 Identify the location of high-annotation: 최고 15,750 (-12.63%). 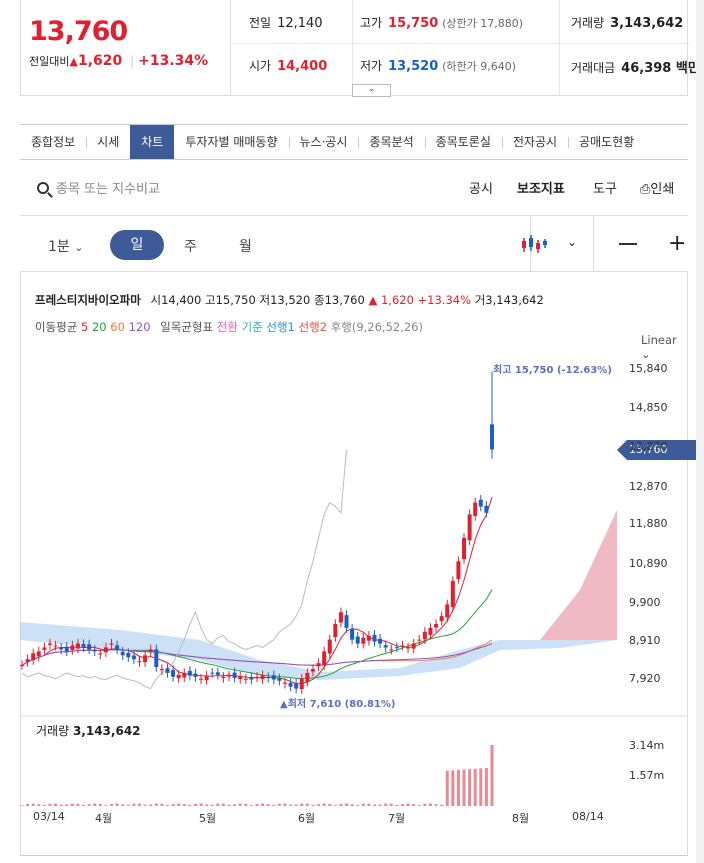
(552, 370).